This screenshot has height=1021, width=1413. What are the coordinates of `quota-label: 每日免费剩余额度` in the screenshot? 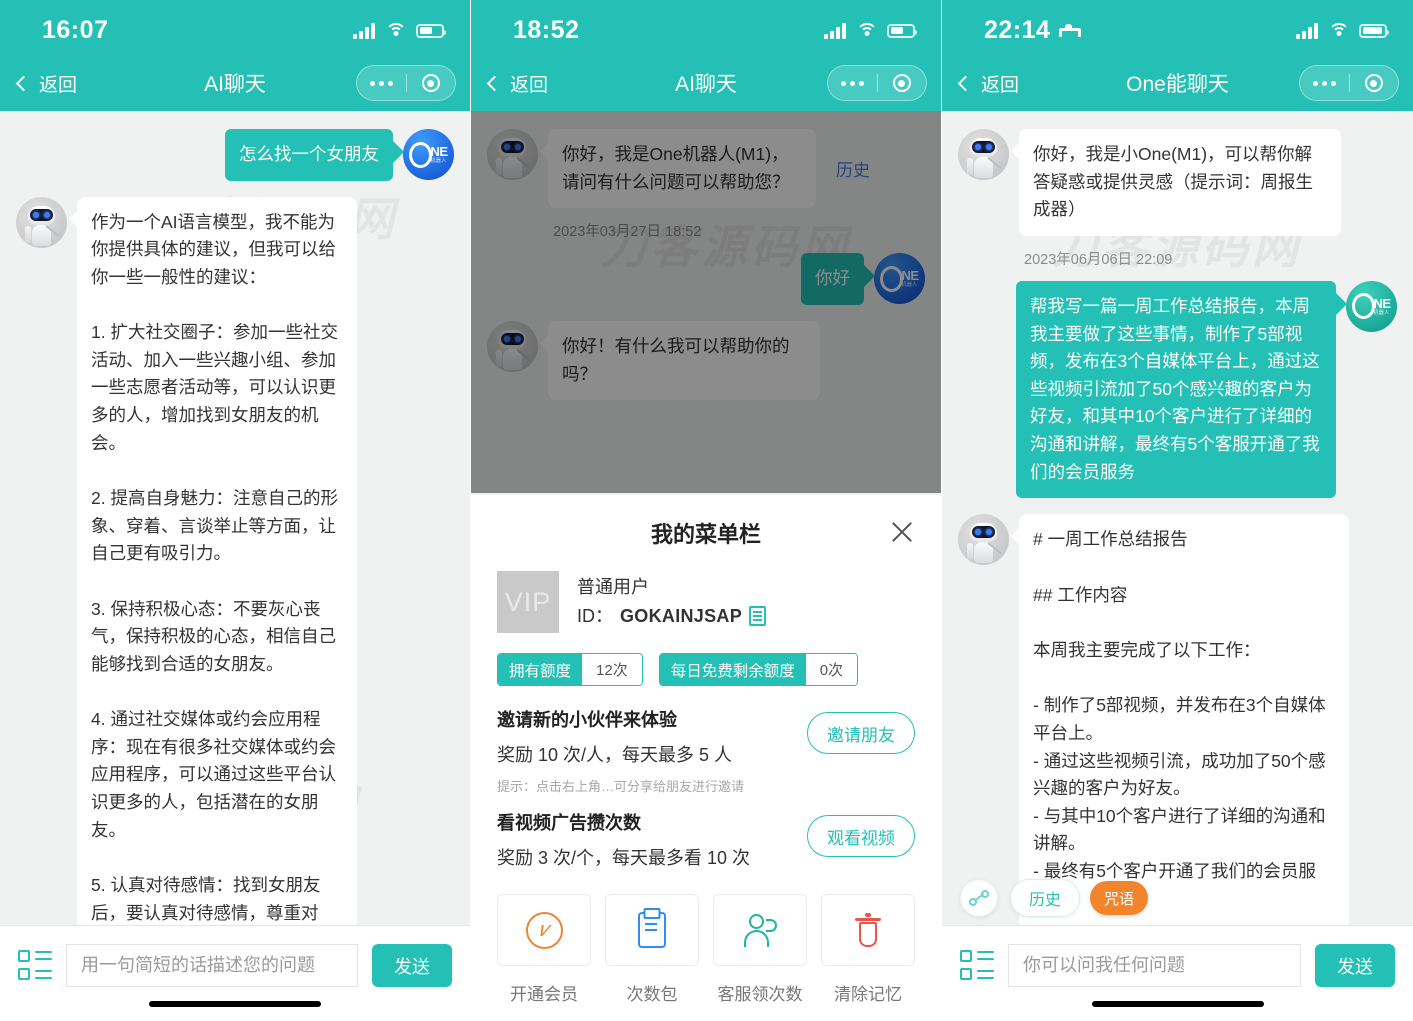 It's located at (732, 669).